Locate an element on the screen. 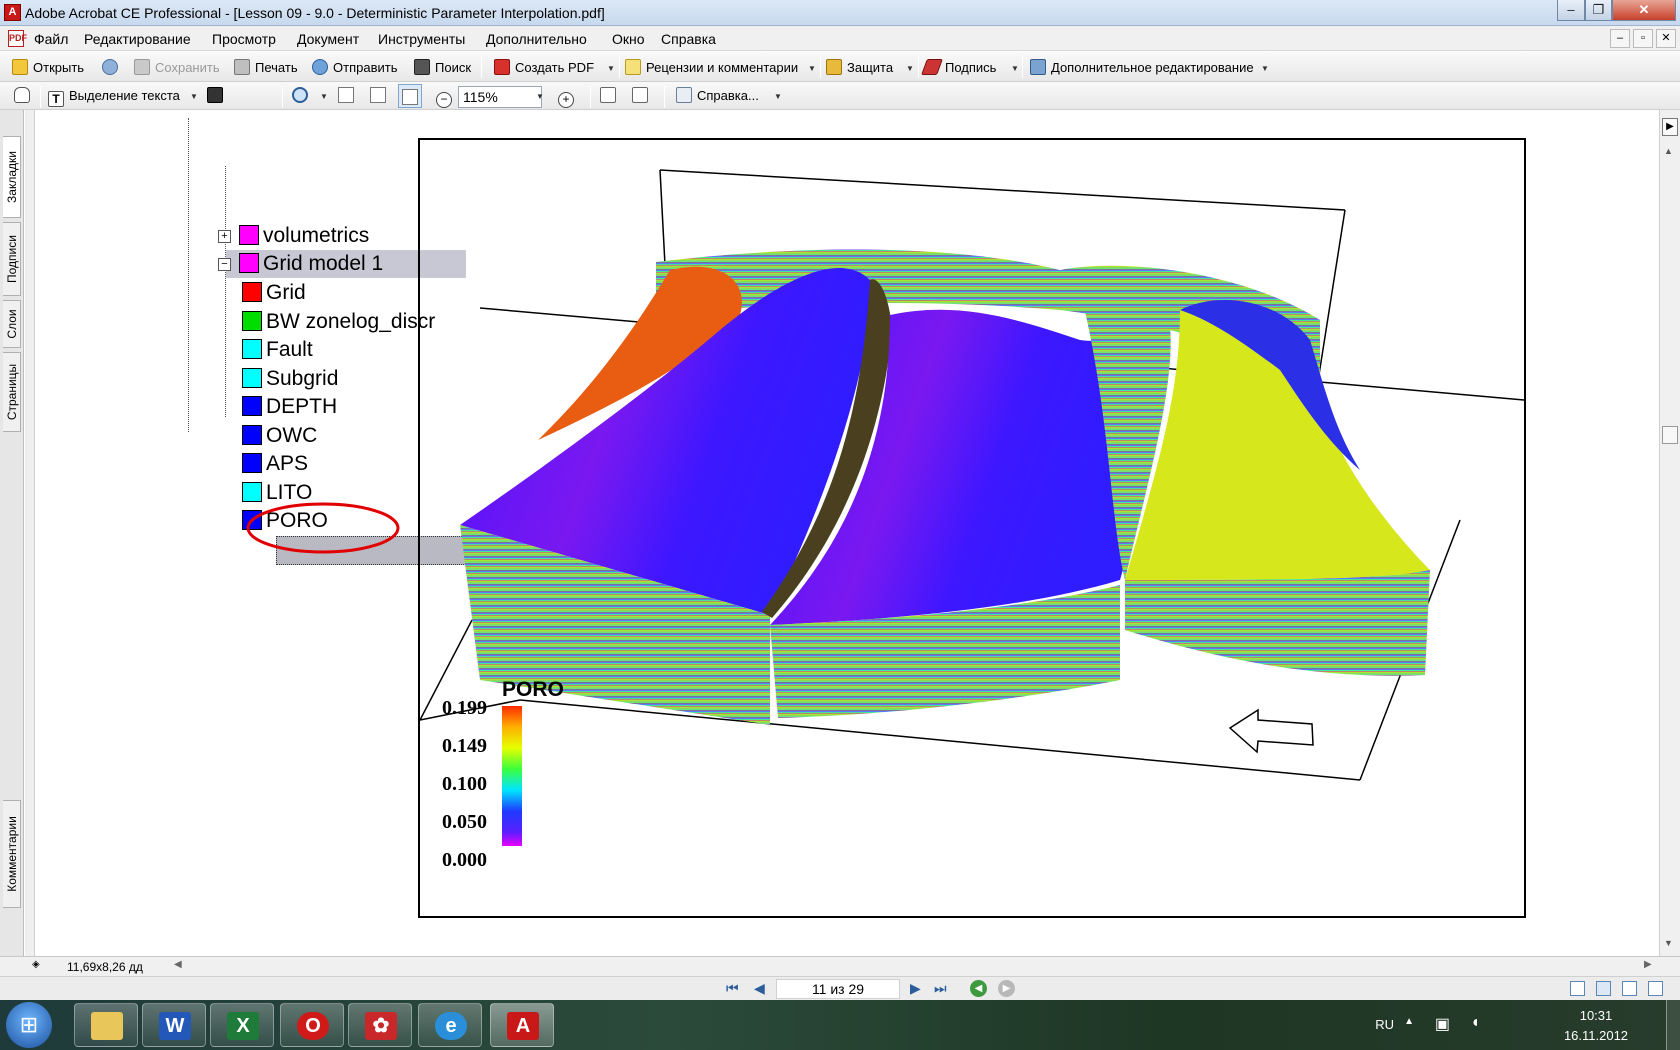 This screenshot has width=1680, height=1050. tray-expand-icon: ▲ is located at coordinates (1409, 1021).